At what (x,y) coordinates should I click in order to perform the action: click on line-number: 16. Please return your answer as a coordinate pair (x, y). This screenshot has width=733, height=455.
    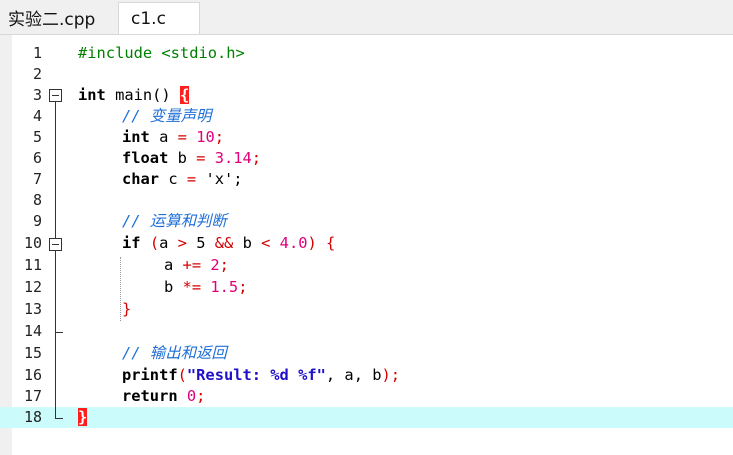
    Looking at the image, I should click on (32, 375).